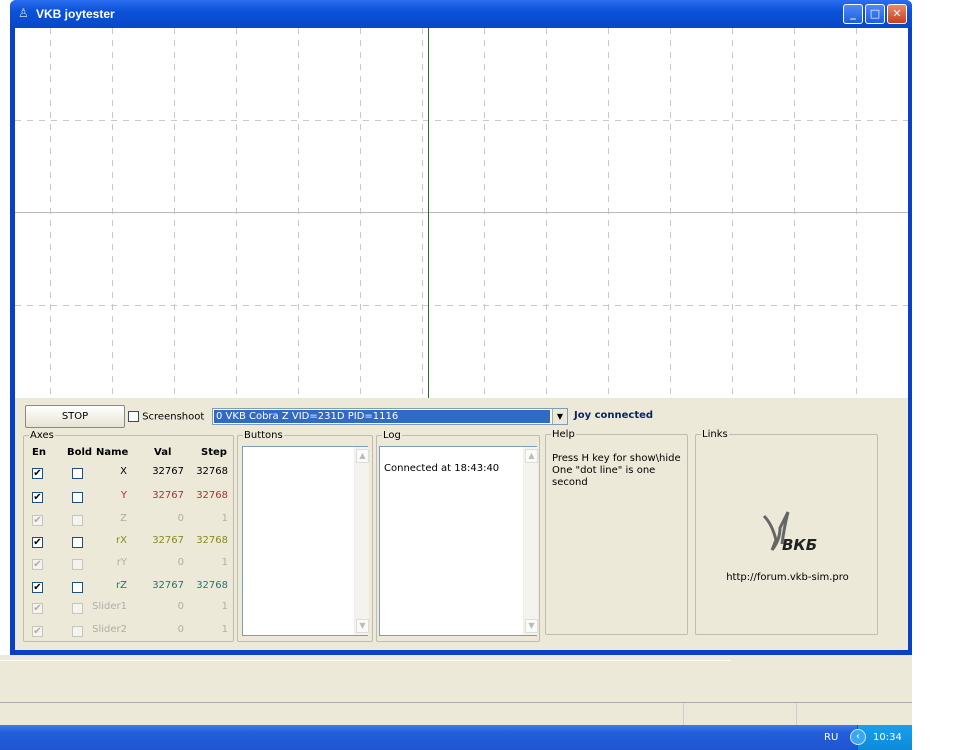 This screenshot has height=750, width=956. I want to click on header-step: Step, so click(214, 452).